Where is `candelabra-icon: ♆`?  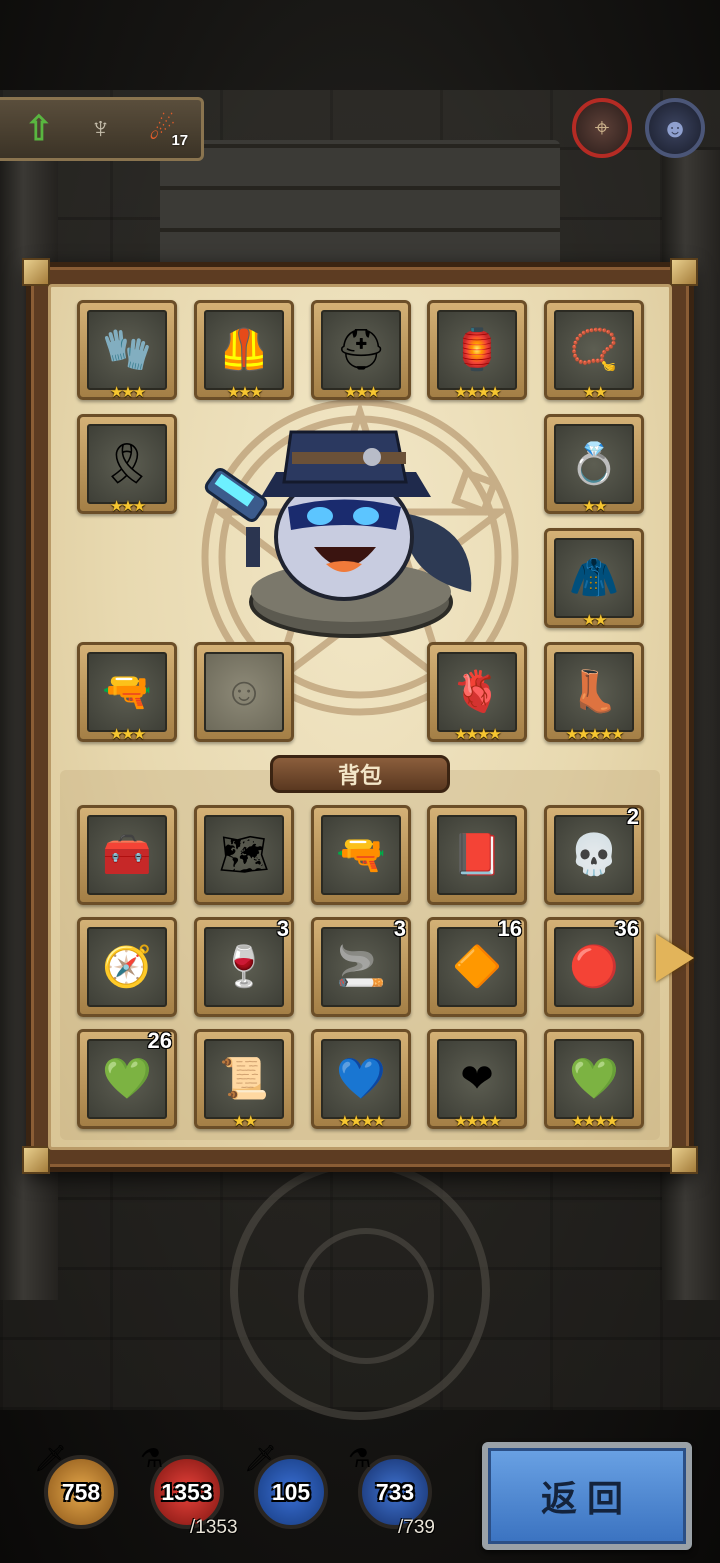
candelabra-icon: ♆ is located at coordinates (100, 128).